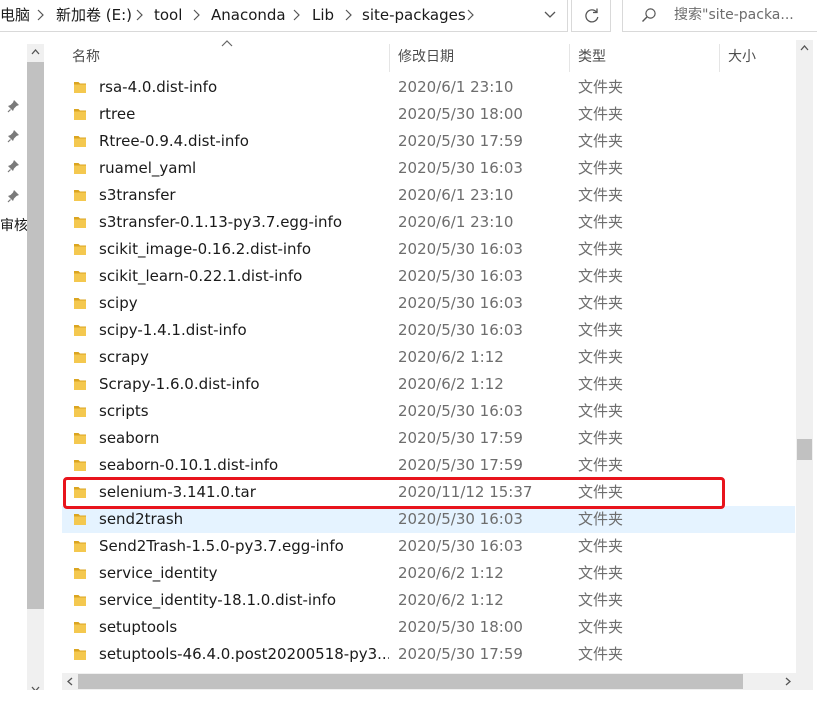 The image size is (817, 709). I want to click on breadcrumb-drive: 新加卷 (E:), so click(94, 15).